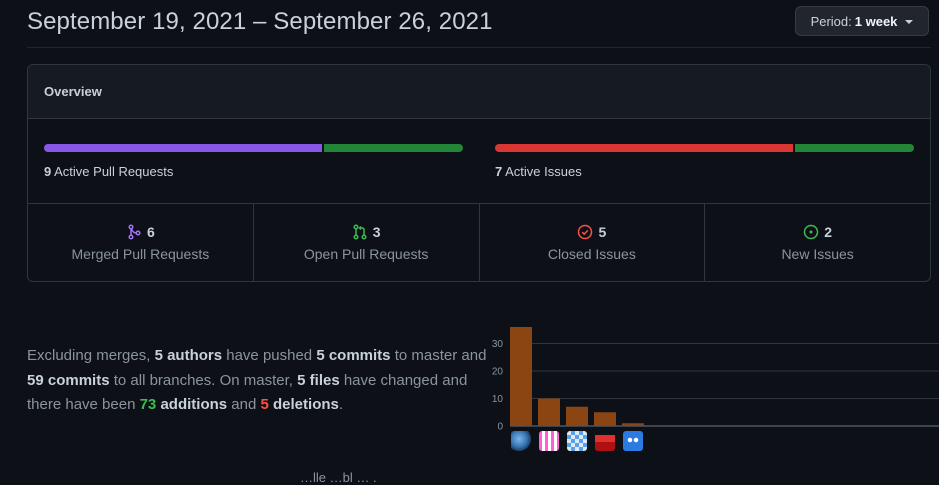 This screenshot has height=485, width=939. Describe the element at coordinates (91, 355) in the screenshot. I see `summary-text: Excluding merges,` at that location.